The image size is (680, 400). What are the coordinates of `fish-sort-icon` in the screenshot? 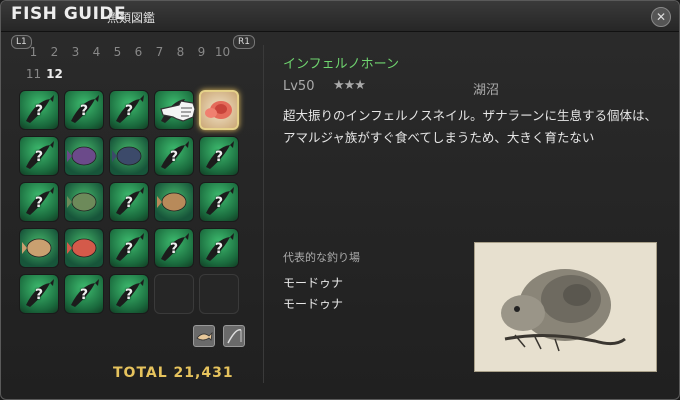 It's located at (204, 336).